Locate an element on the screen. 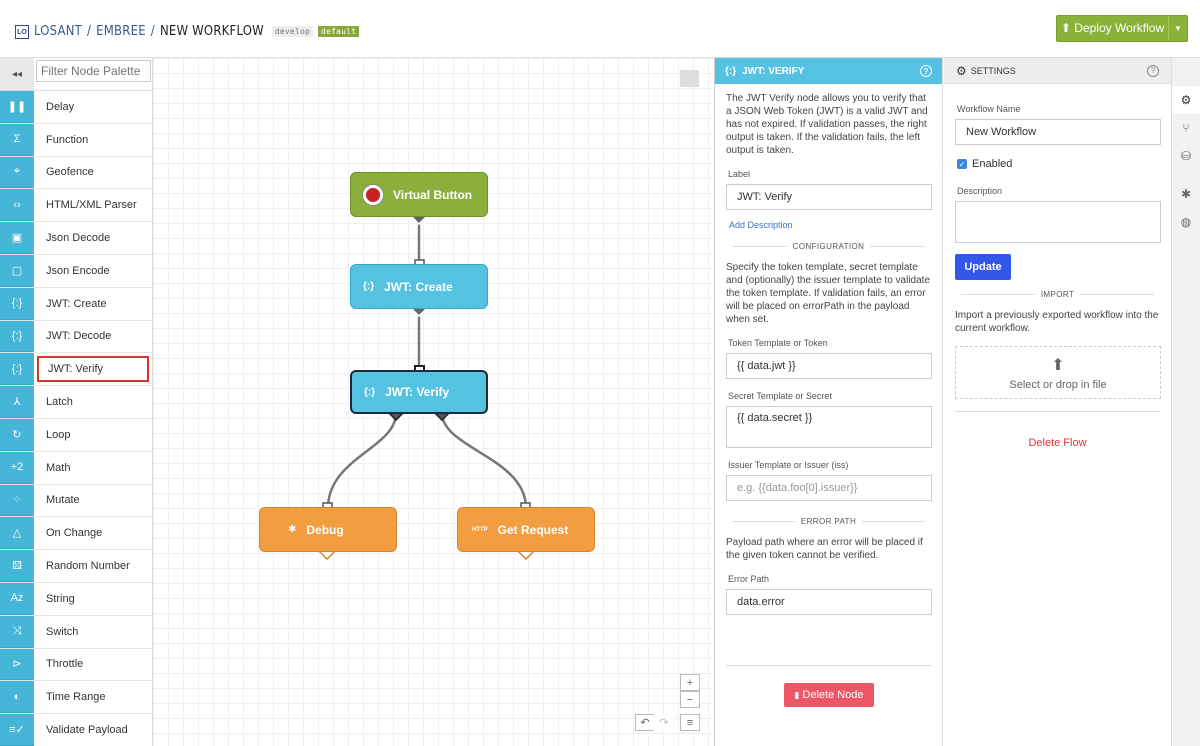 The height and width of the screenshot is (746, 1200). deploy-main: ⬆ Deploy Workflow is located at coordinates (1113, 28).